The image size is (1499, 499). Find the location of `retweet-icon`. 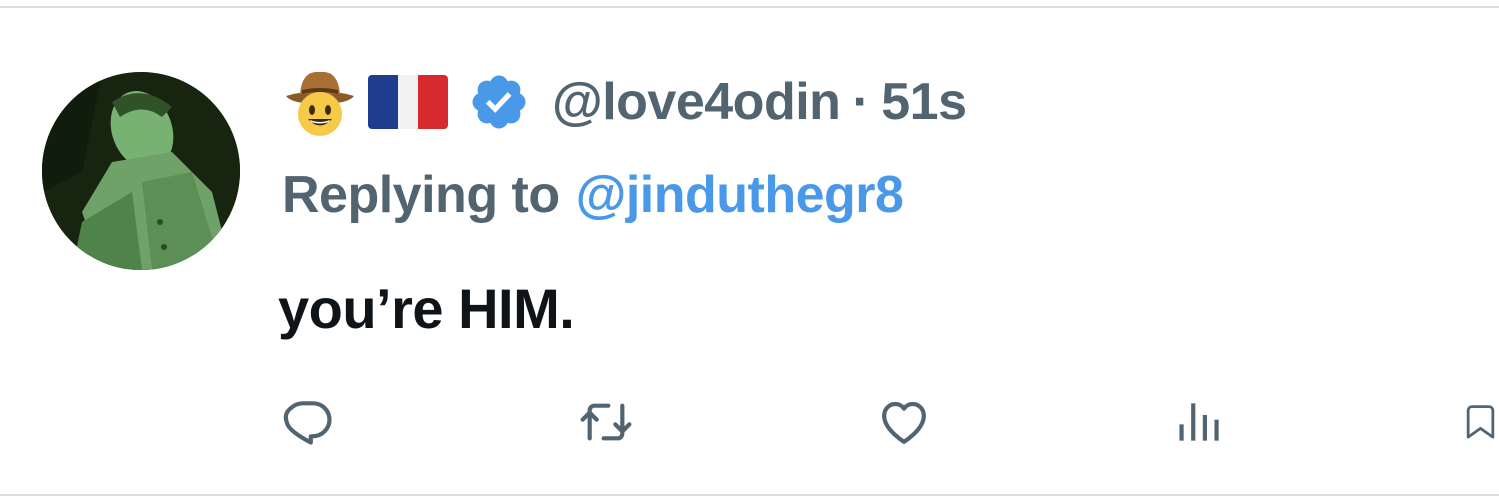

retweet-icon is located at coordinates (606, 422).